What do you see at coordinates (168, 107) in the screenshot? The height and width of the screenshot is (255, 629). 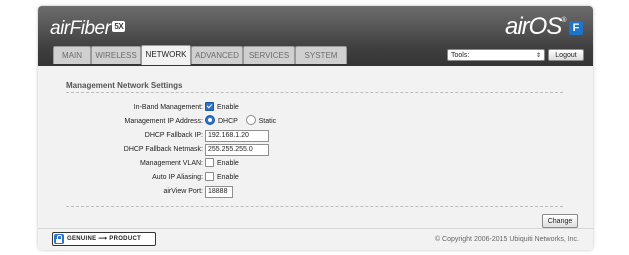 I see `inband-management-label: In-Band Management:` at bounding box center [168, 107].